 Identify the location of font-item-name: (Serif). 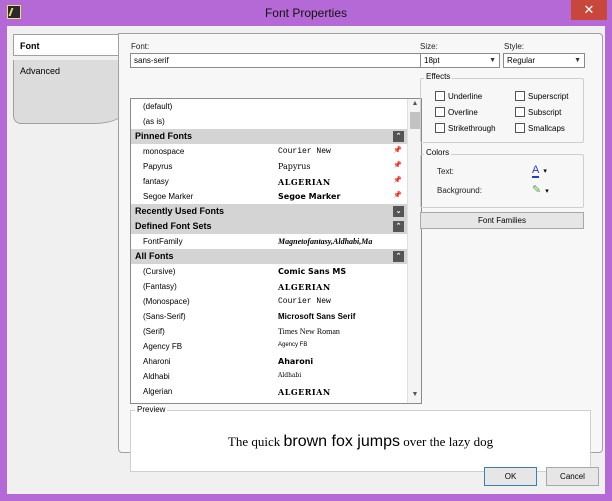
(154, 331).